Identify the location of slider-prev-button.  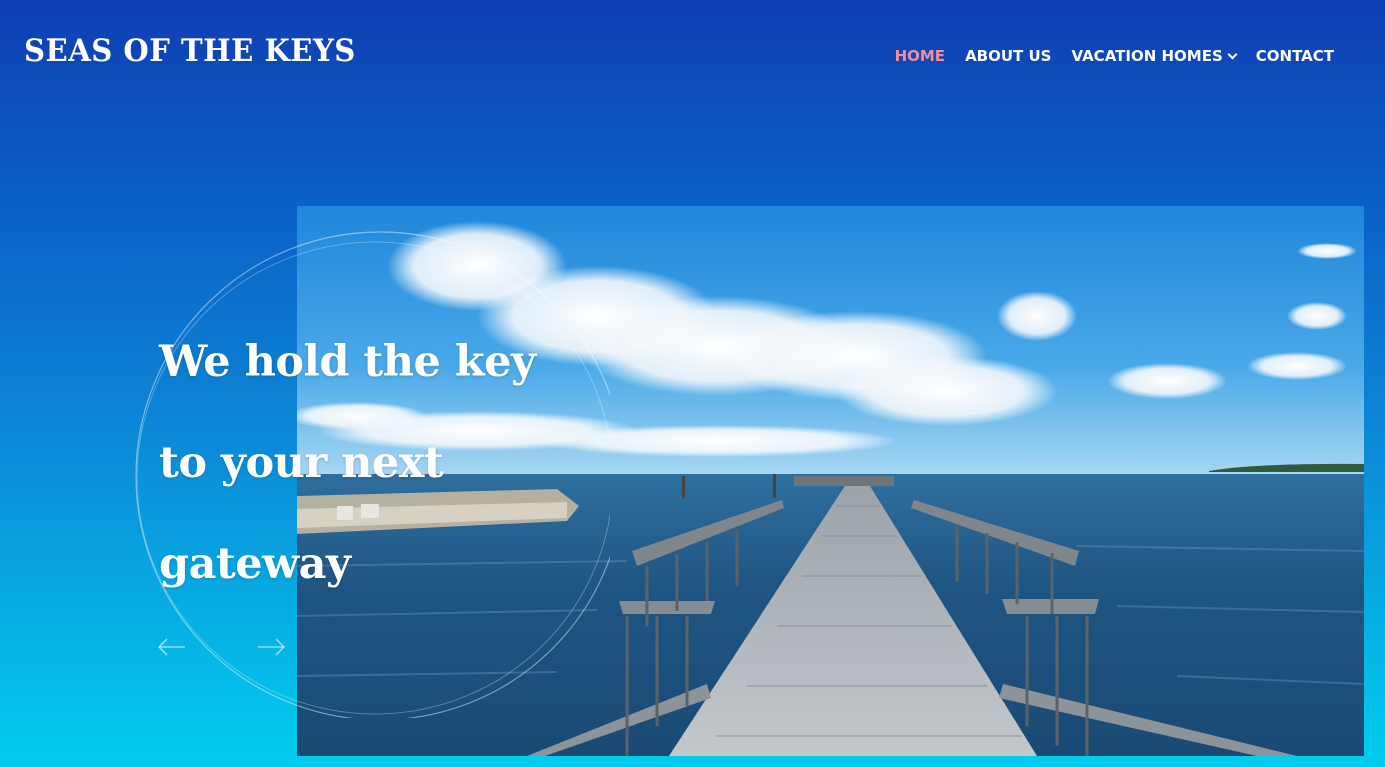
(172, 647).